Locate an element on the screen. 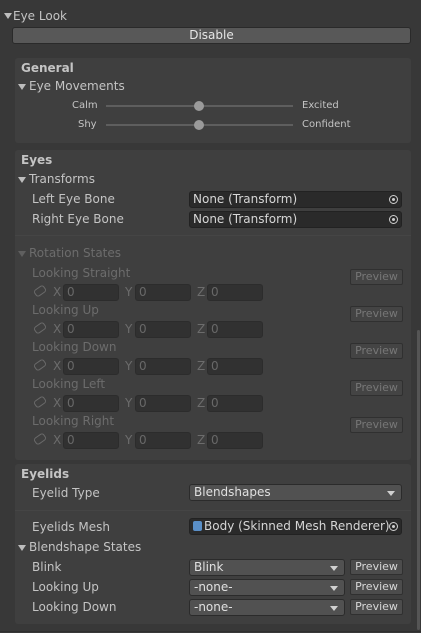  right-eye-bone-field: None (Transform) is located at coordinates (295, 219).